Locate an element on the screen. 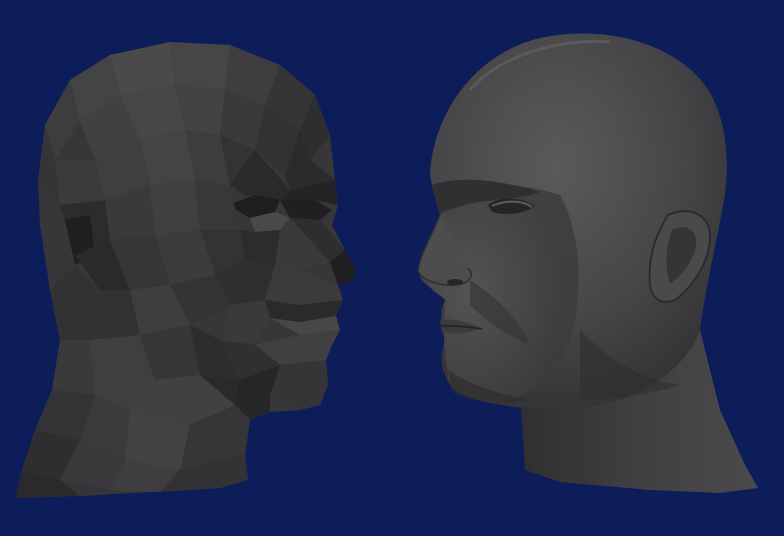  nostril is located at coordinates (455, 282).